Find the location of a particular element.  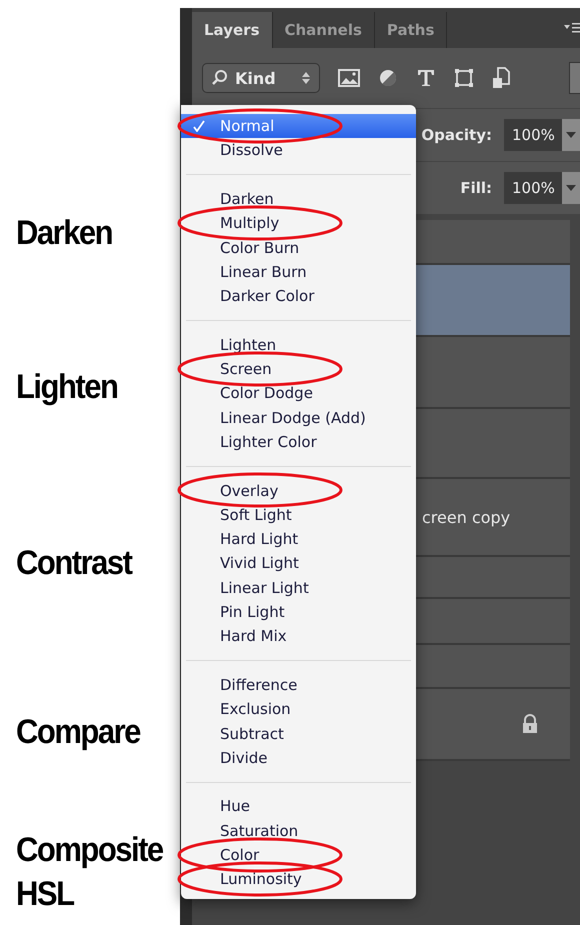

menu-item: Luminosity is located at coordinates (298, 879).